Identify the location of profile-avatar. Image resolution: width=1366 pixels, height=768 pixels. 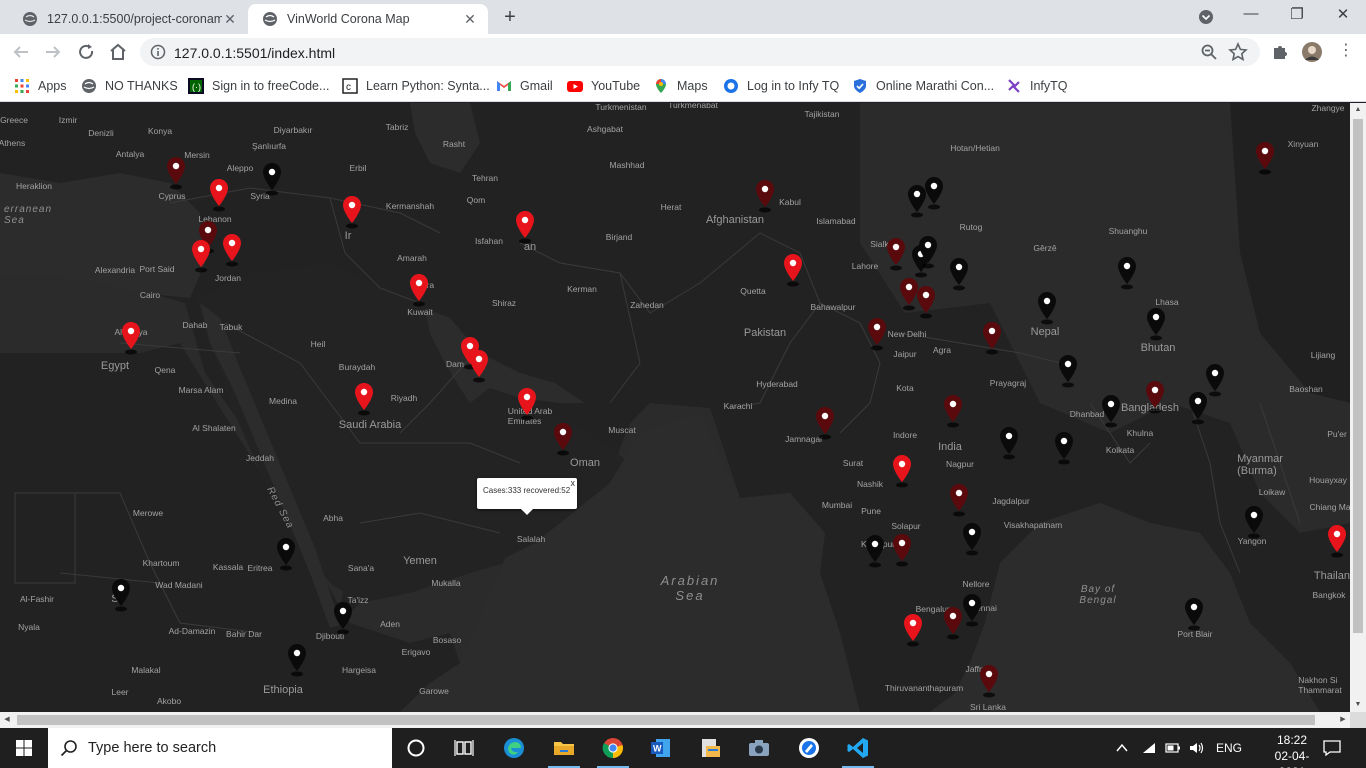
(1312, 52).